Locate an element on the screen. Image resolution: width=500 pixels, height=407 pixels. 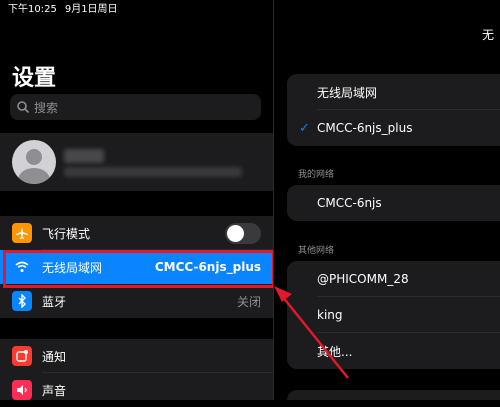
connected-network-name: CMCC-6njs_plus is located at coordinates (365, 128).